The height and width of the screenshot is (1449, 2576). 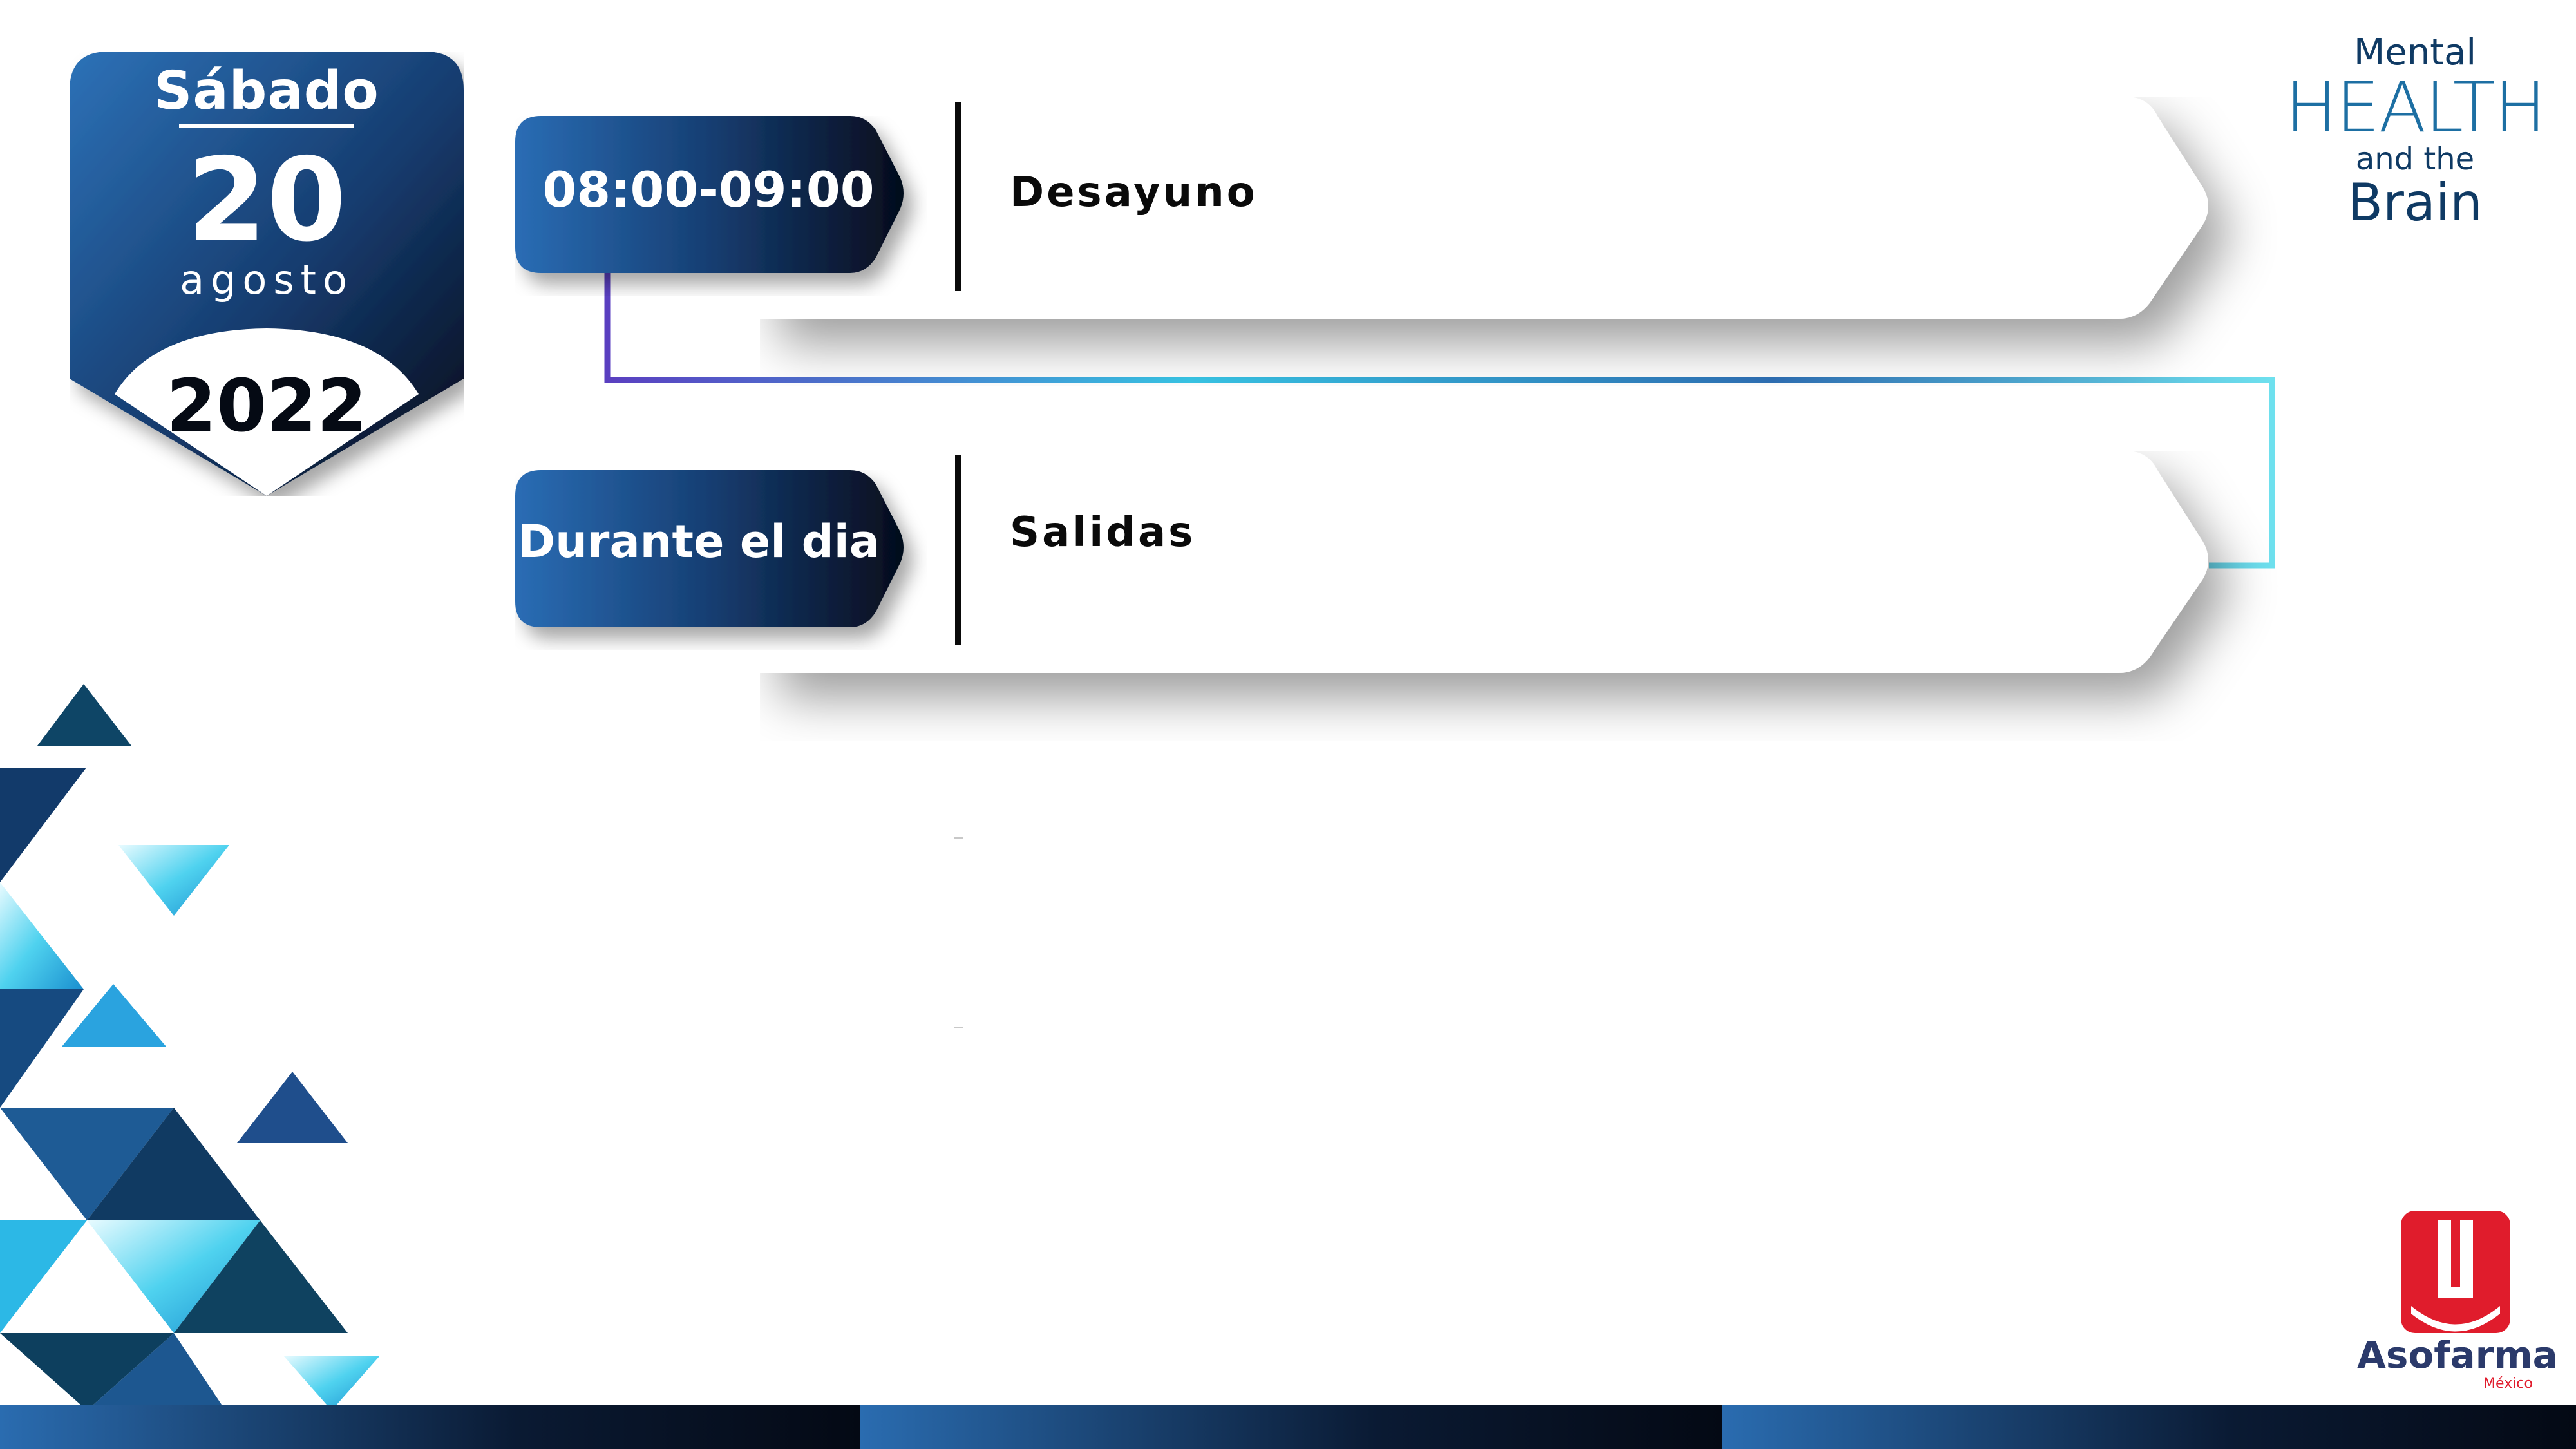 What do you see at coordinates (266, 200) in the screenshot?
I see `badge-day: 20` at bounding box center [266, 200].